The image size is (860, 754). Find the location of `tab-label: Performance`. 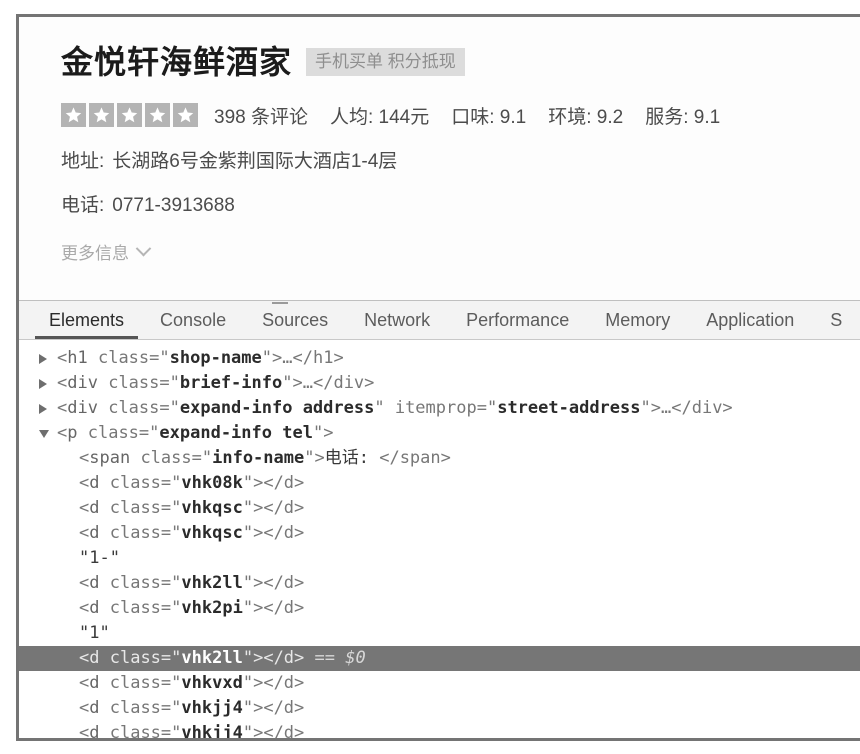

tab-label: Performance is located at coordinates (518, 319).